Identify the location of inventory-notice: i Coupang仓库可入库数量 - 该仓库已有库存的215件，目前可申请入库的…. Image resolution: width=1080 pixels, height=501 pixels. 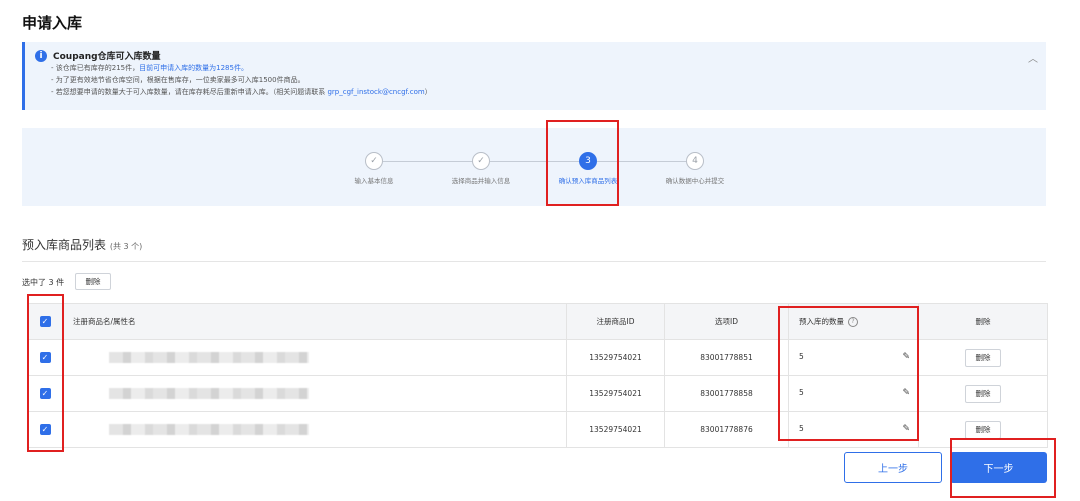
(534, 76).